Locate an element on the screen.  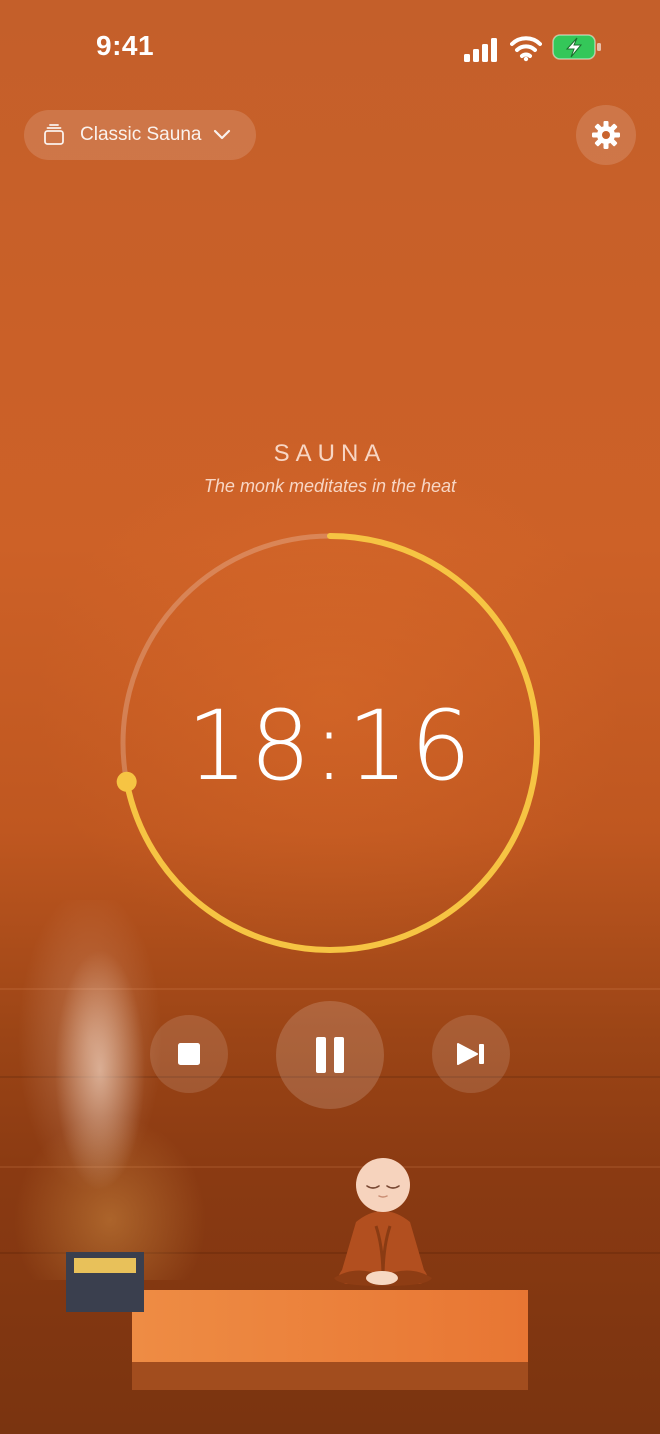
stack-icon is located at coordinates (54, 135).